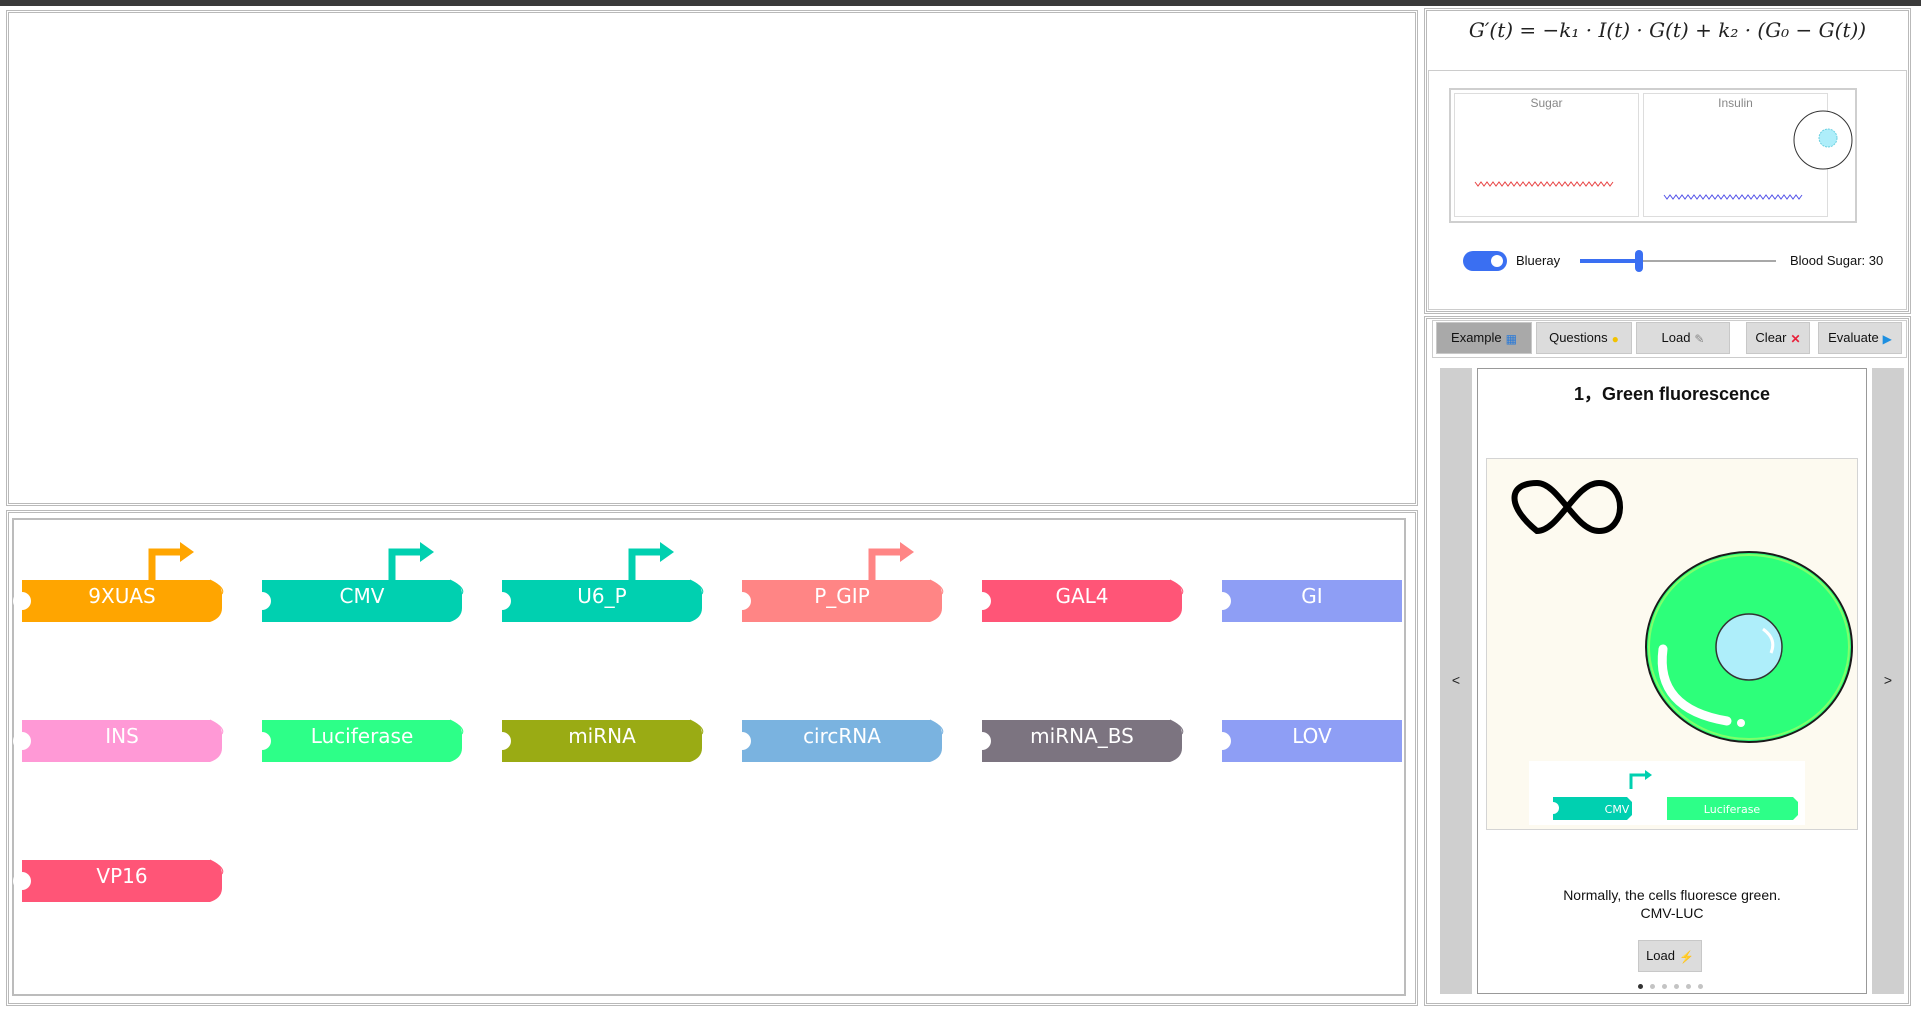 Image resolution: width=1921 pixels, height=1011 pixels. What do you see at coordinates (118, 861) in the screenshot?
I see `part-vp16: VP16` at bounding box center [118, 861].